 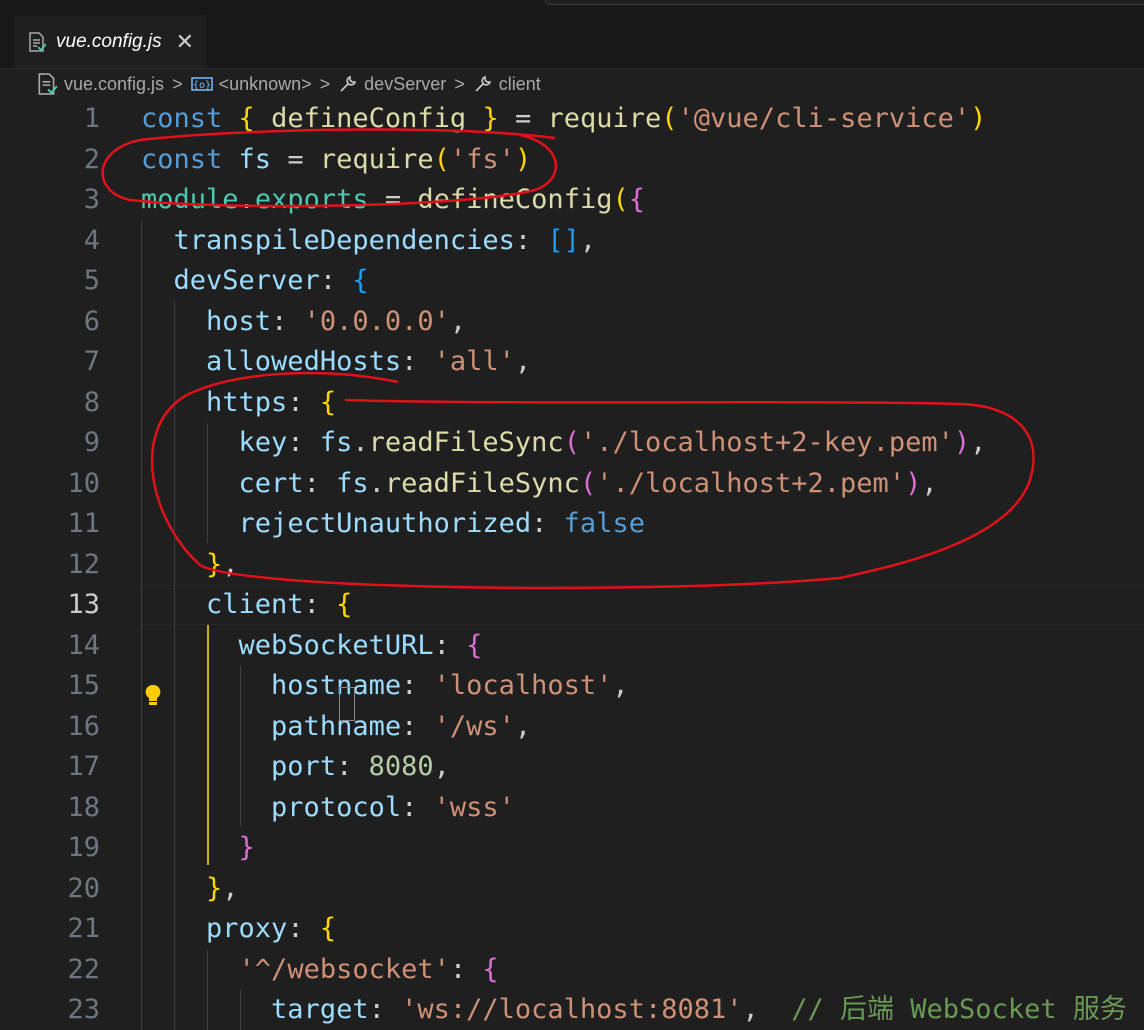 I want to click on code-token: proxy, so click(x=247, y=928).